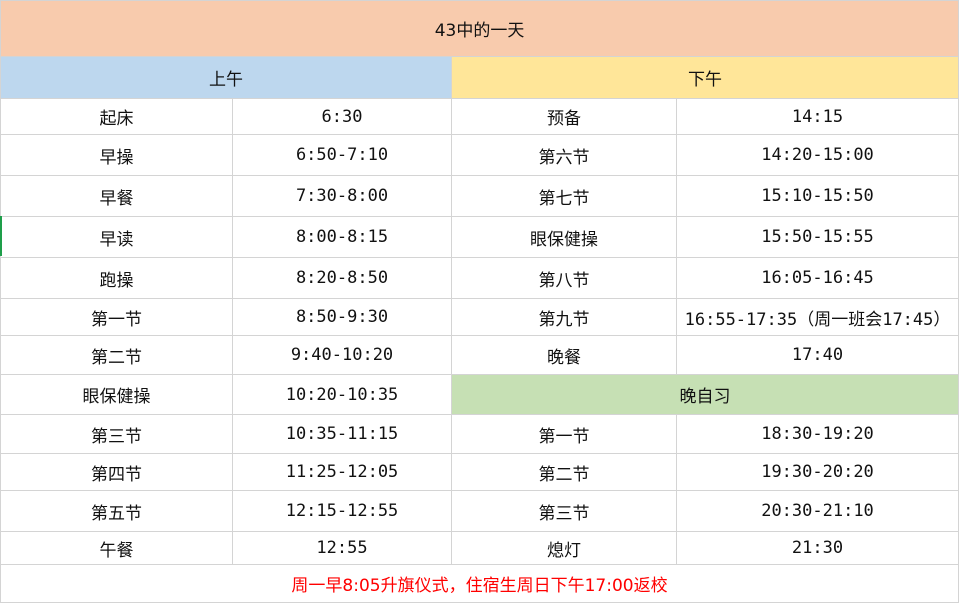 The image size is (960, 603). Describe the element at coordinates (116, 116) in the screenshot. I see `morning-activity: 起床` at that location.